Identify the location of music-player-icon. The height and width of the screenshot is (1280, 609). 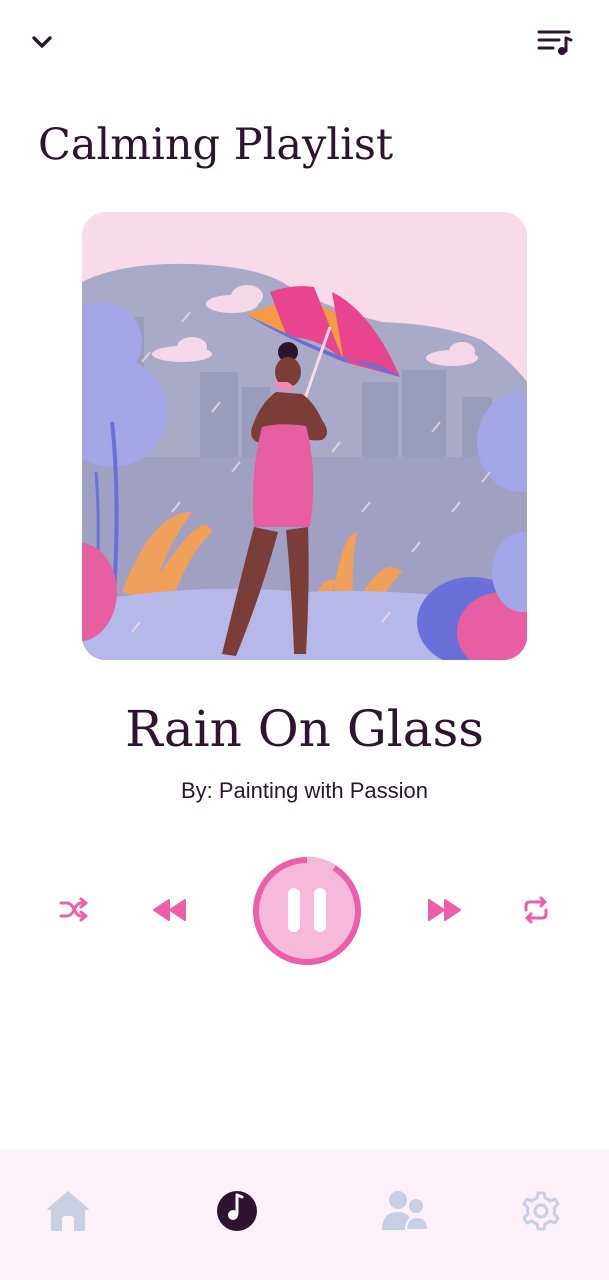
(237, 1211).